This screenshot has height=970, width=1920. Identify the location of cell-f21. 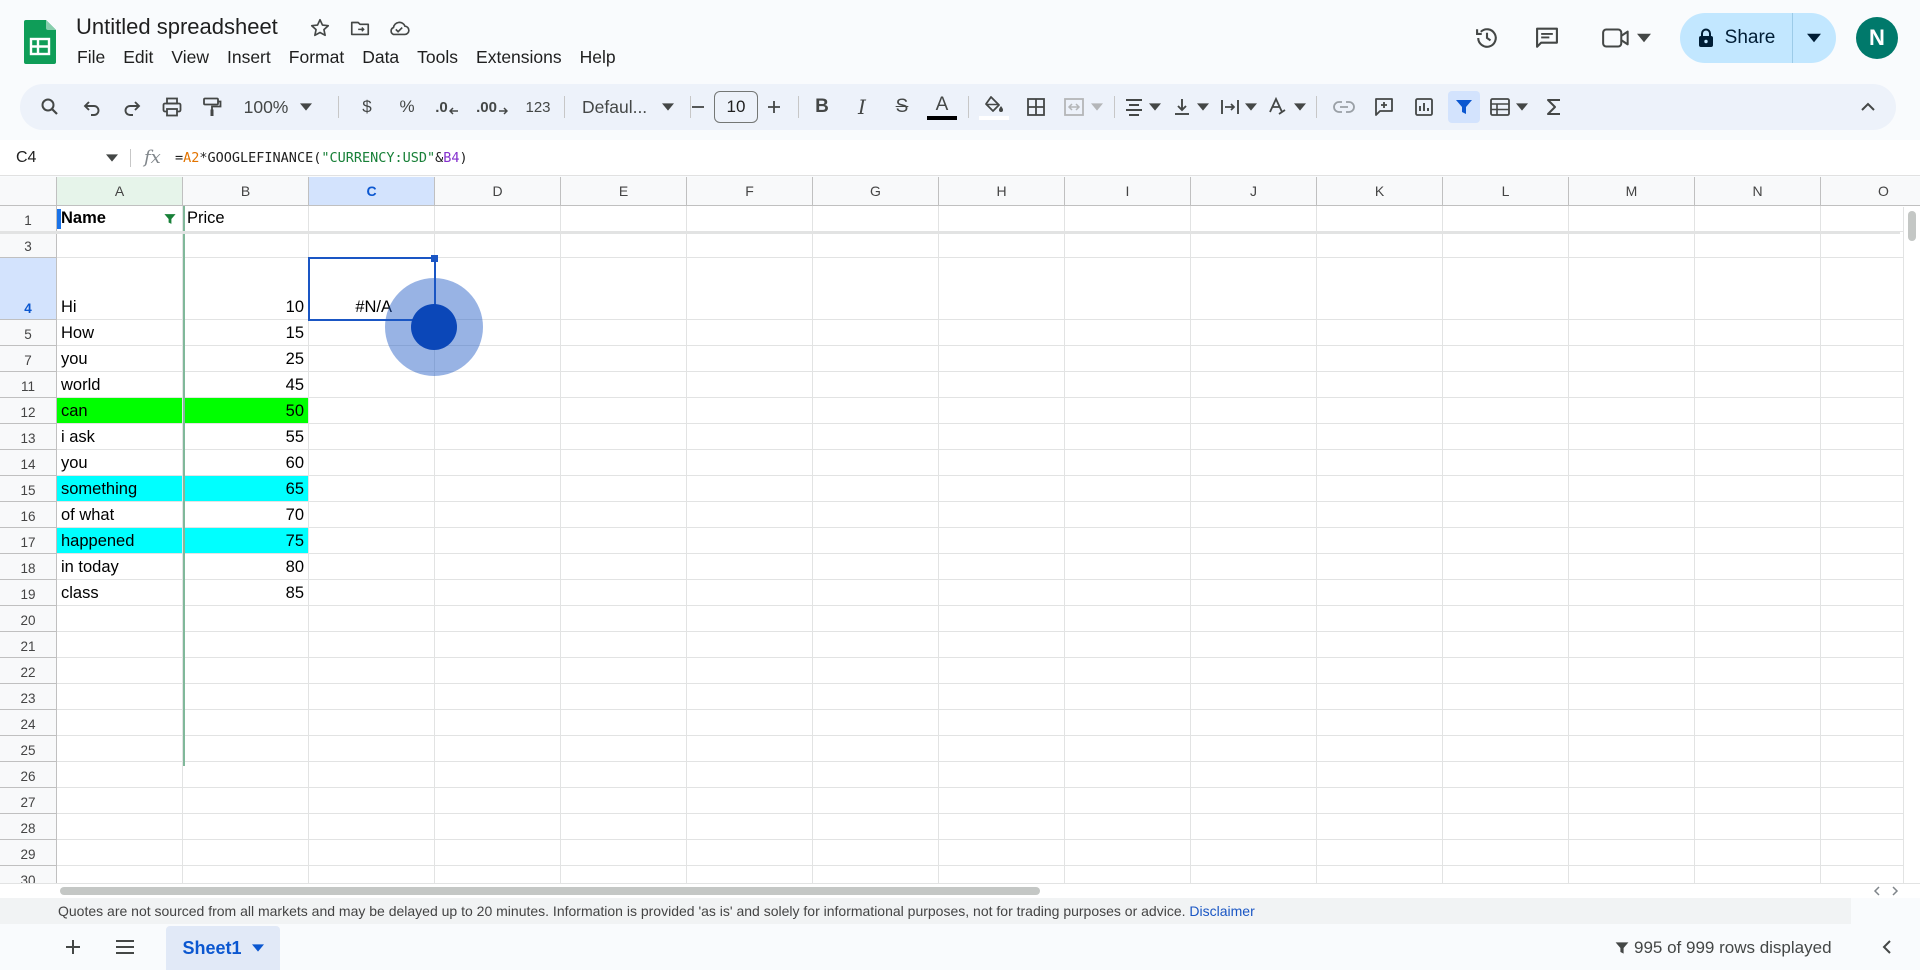
(750, 645).